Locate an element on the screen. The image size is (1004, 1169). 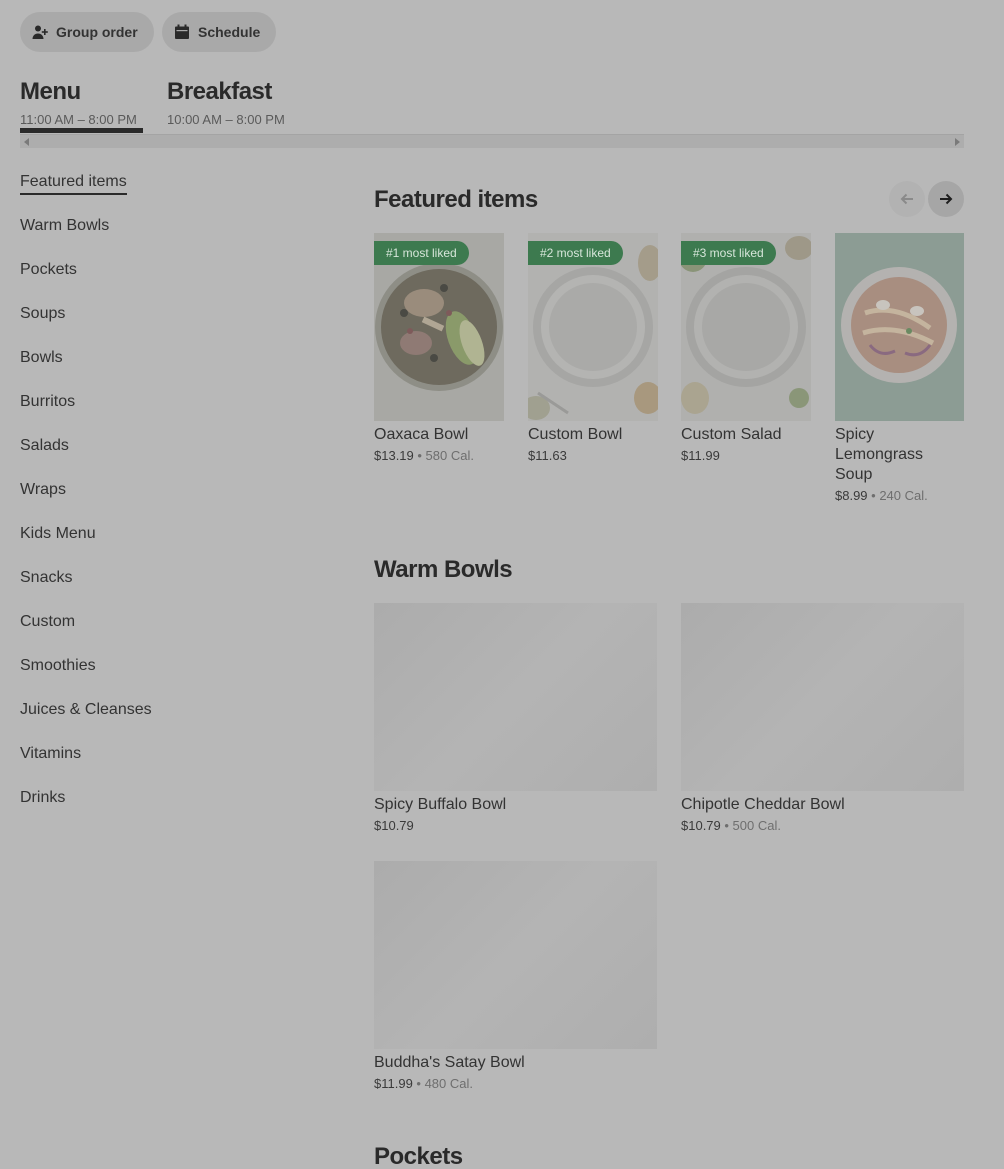
sidebar-item-snacks: Snacks is located at coordinates (170, 588).